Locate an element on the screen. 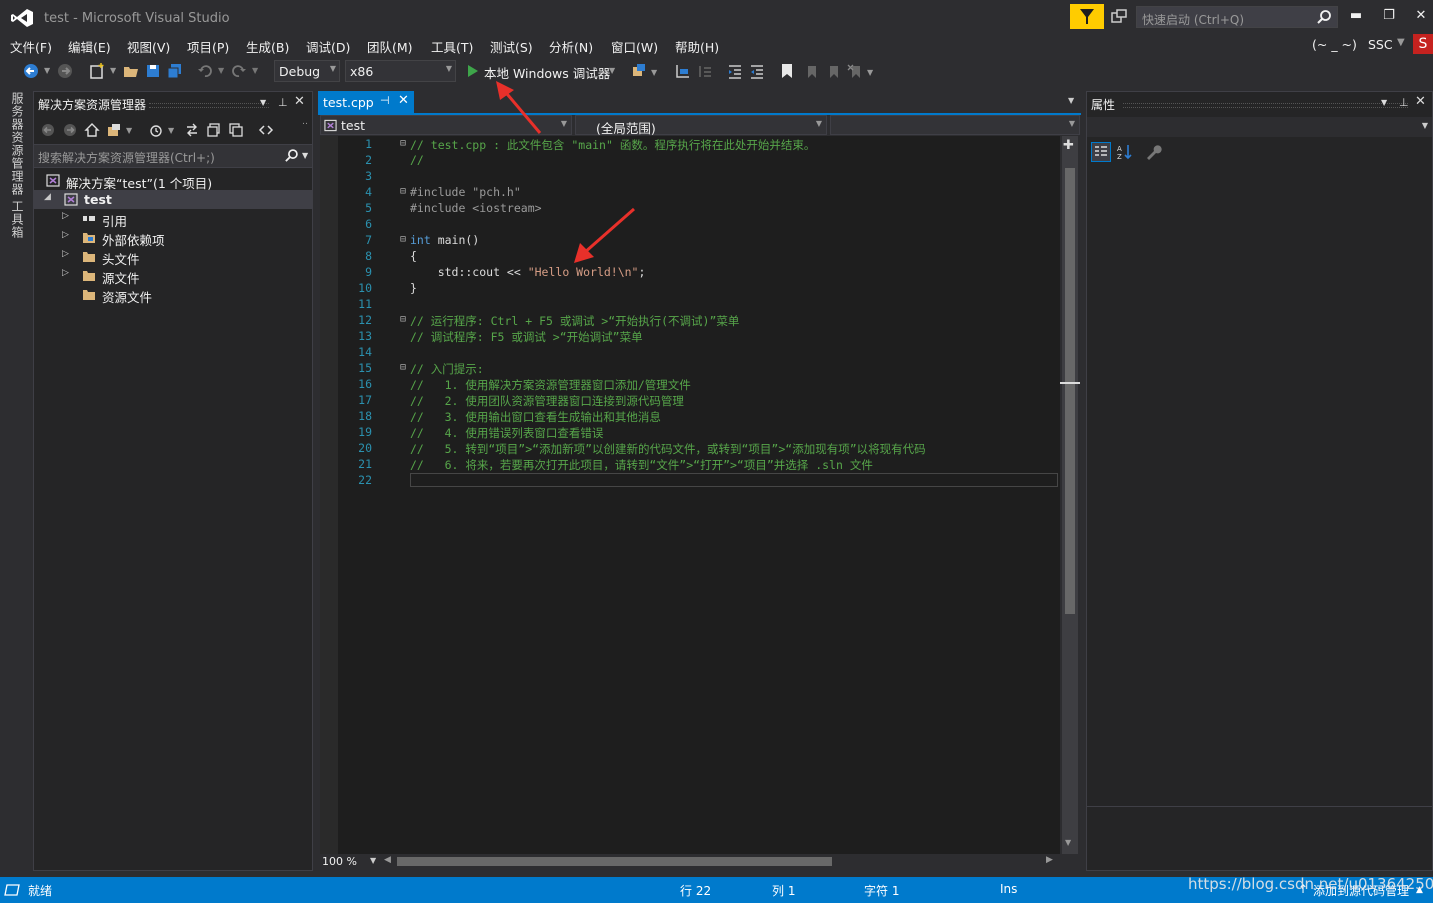 Image resolution: width=1433 pixels, height=903 pixels. next-bookmark-icon is located at coordinates (833, 71).